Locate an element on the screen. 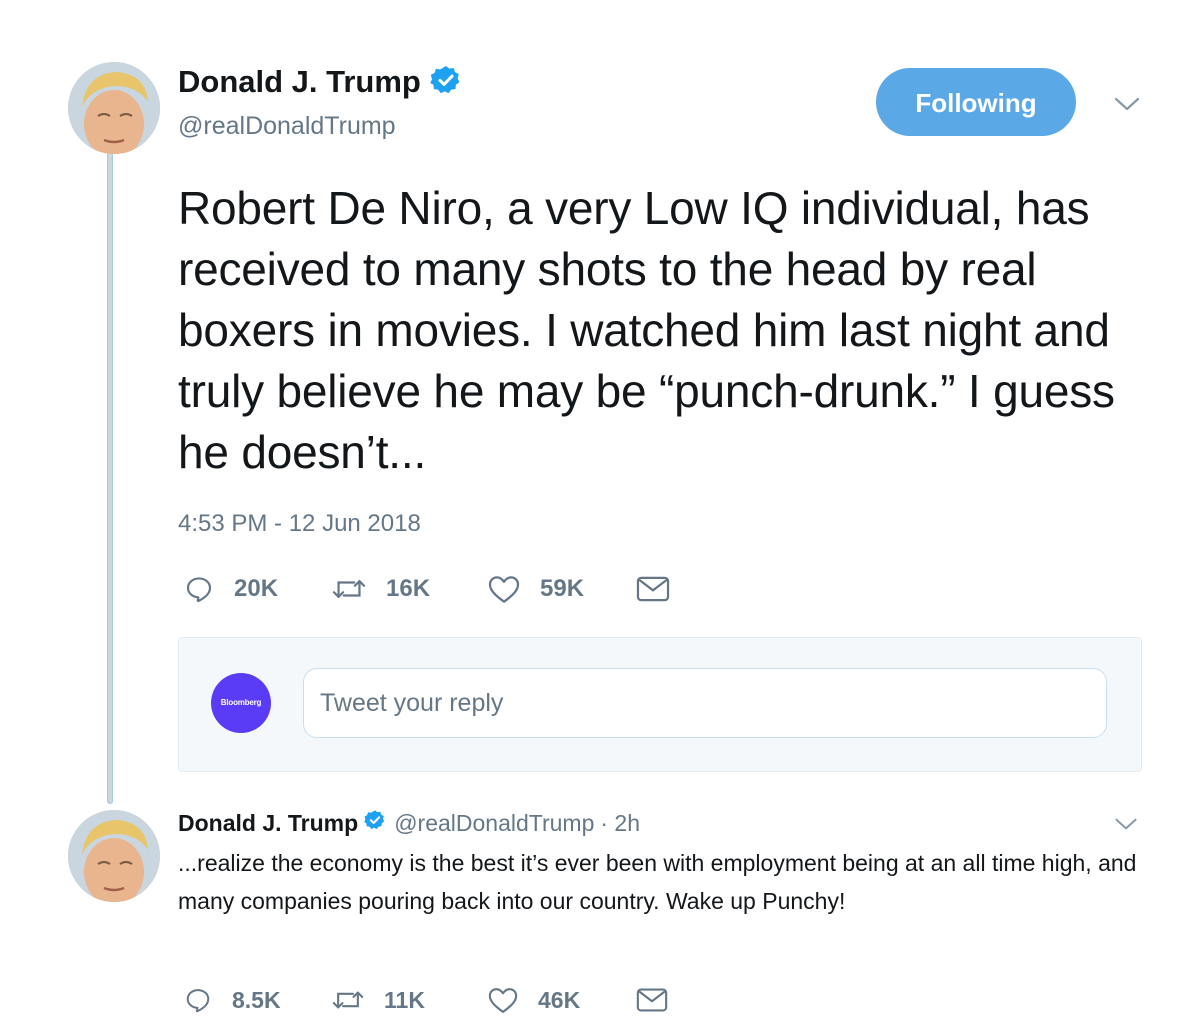 This screenshot has height=1033, width=1200. reply-count-2: 8.5K is located at coordinates (256, 999).